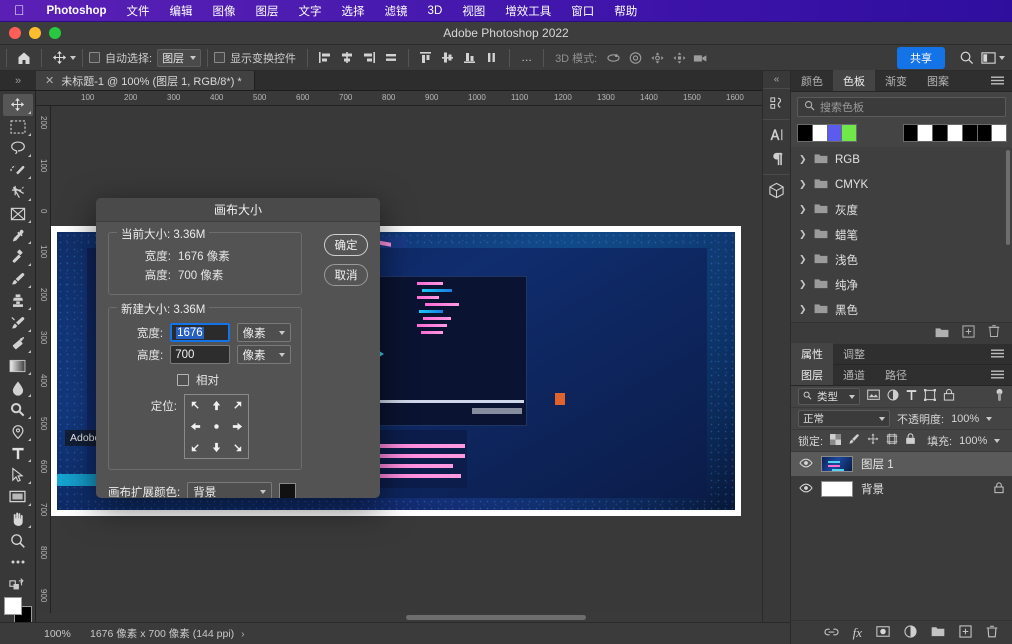 This screenshot has width=1012, height=644. What do you see at coordinates (18, 562) in the screenshot?
I see `edit-toolbar-button` at bounding box center [18, 562].